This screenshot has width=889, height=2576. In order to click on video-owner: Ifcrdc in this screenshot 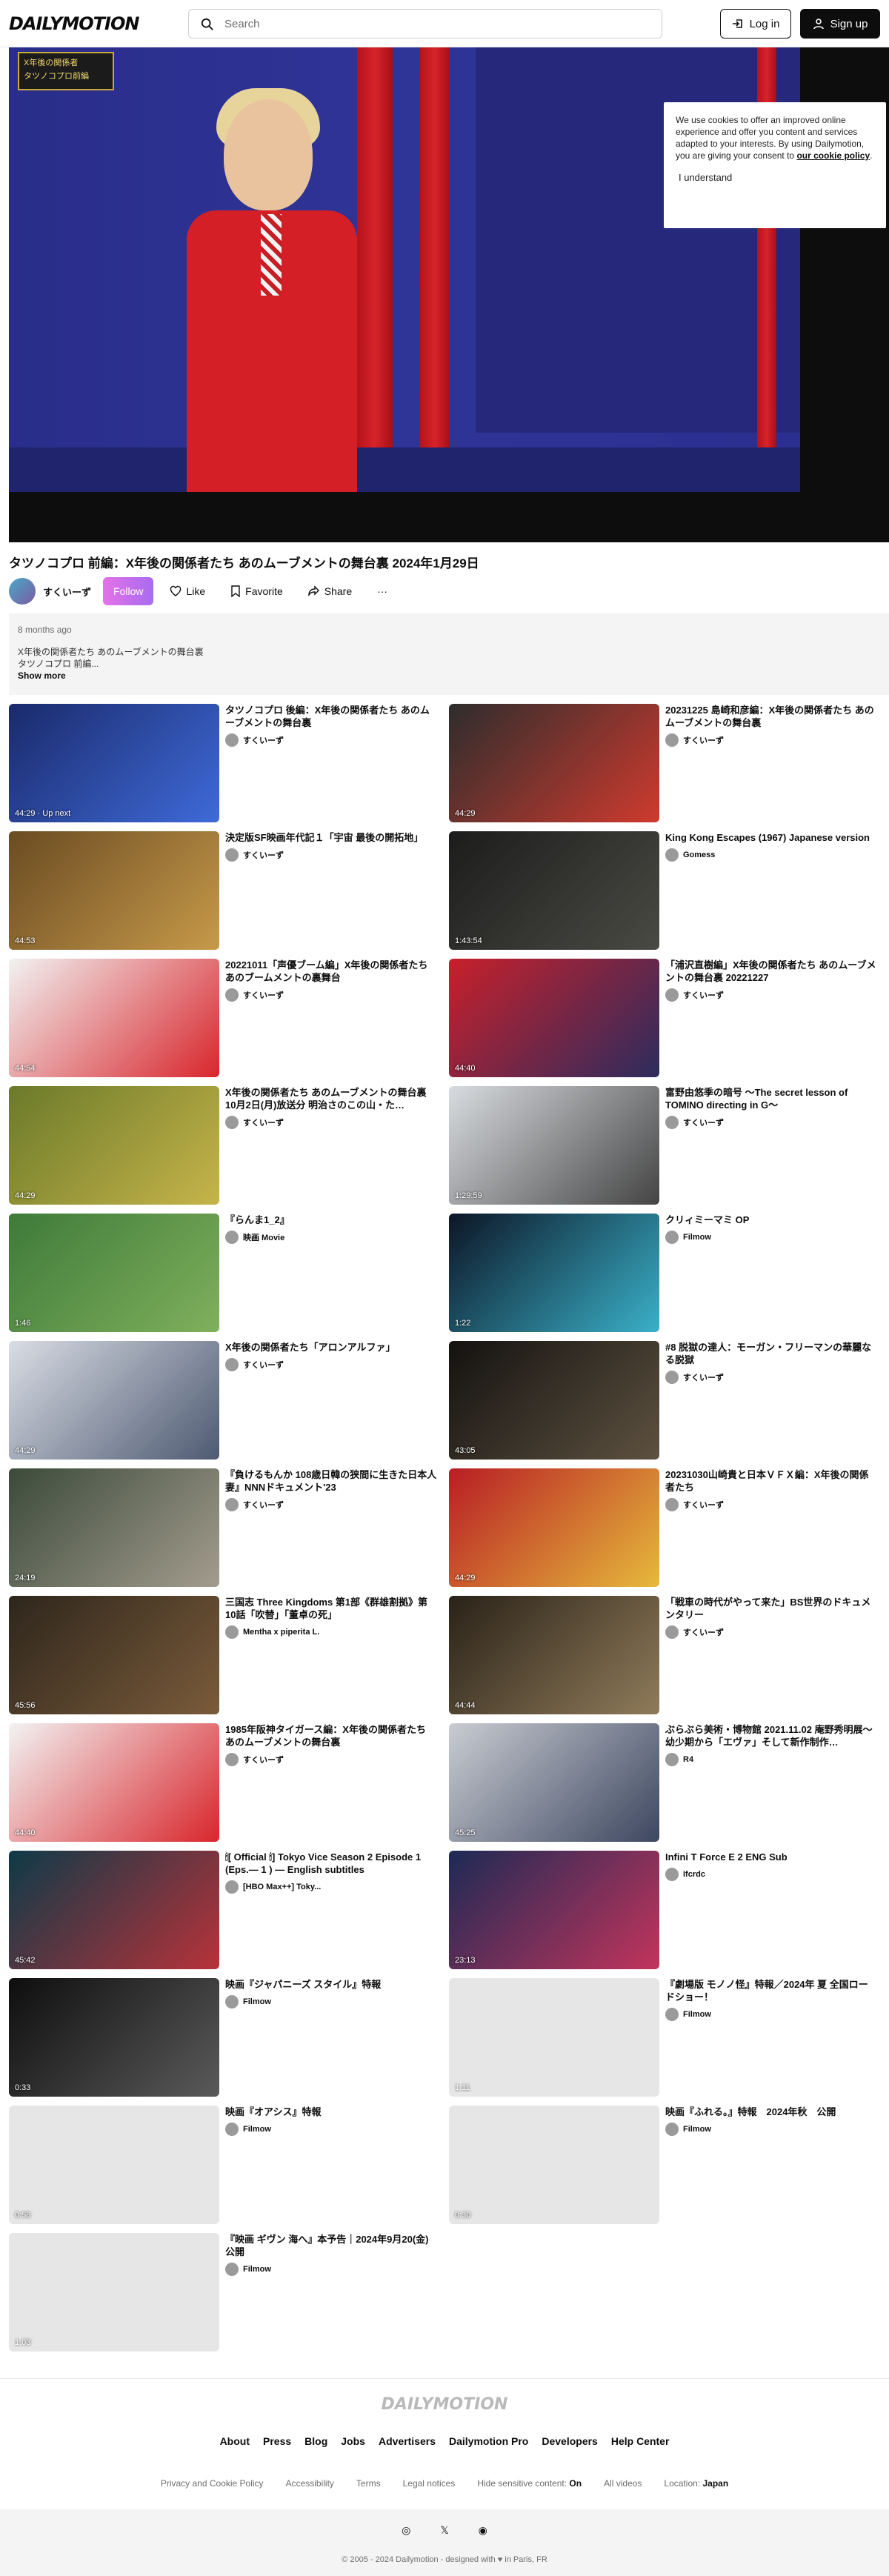, I will do `click(771, 1875)`.